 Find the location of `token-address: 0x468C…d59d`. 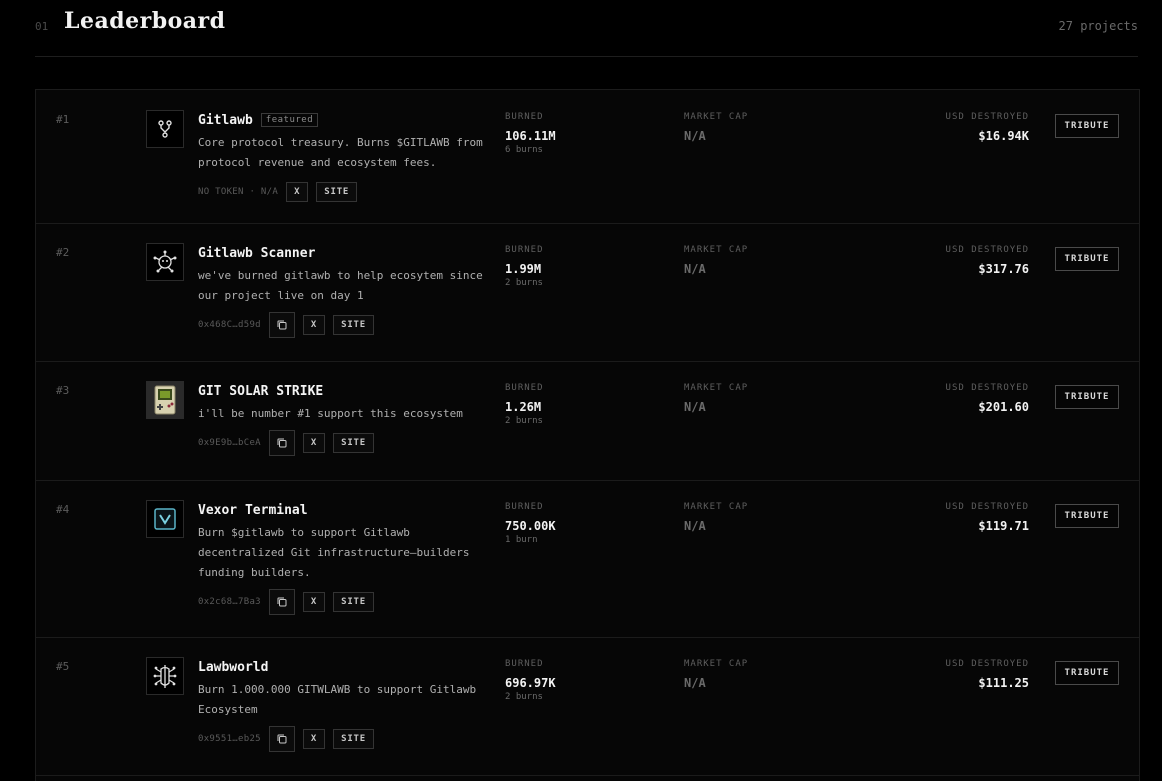

token-address: 0x468C…d59d is located at coordinates (229, 325).